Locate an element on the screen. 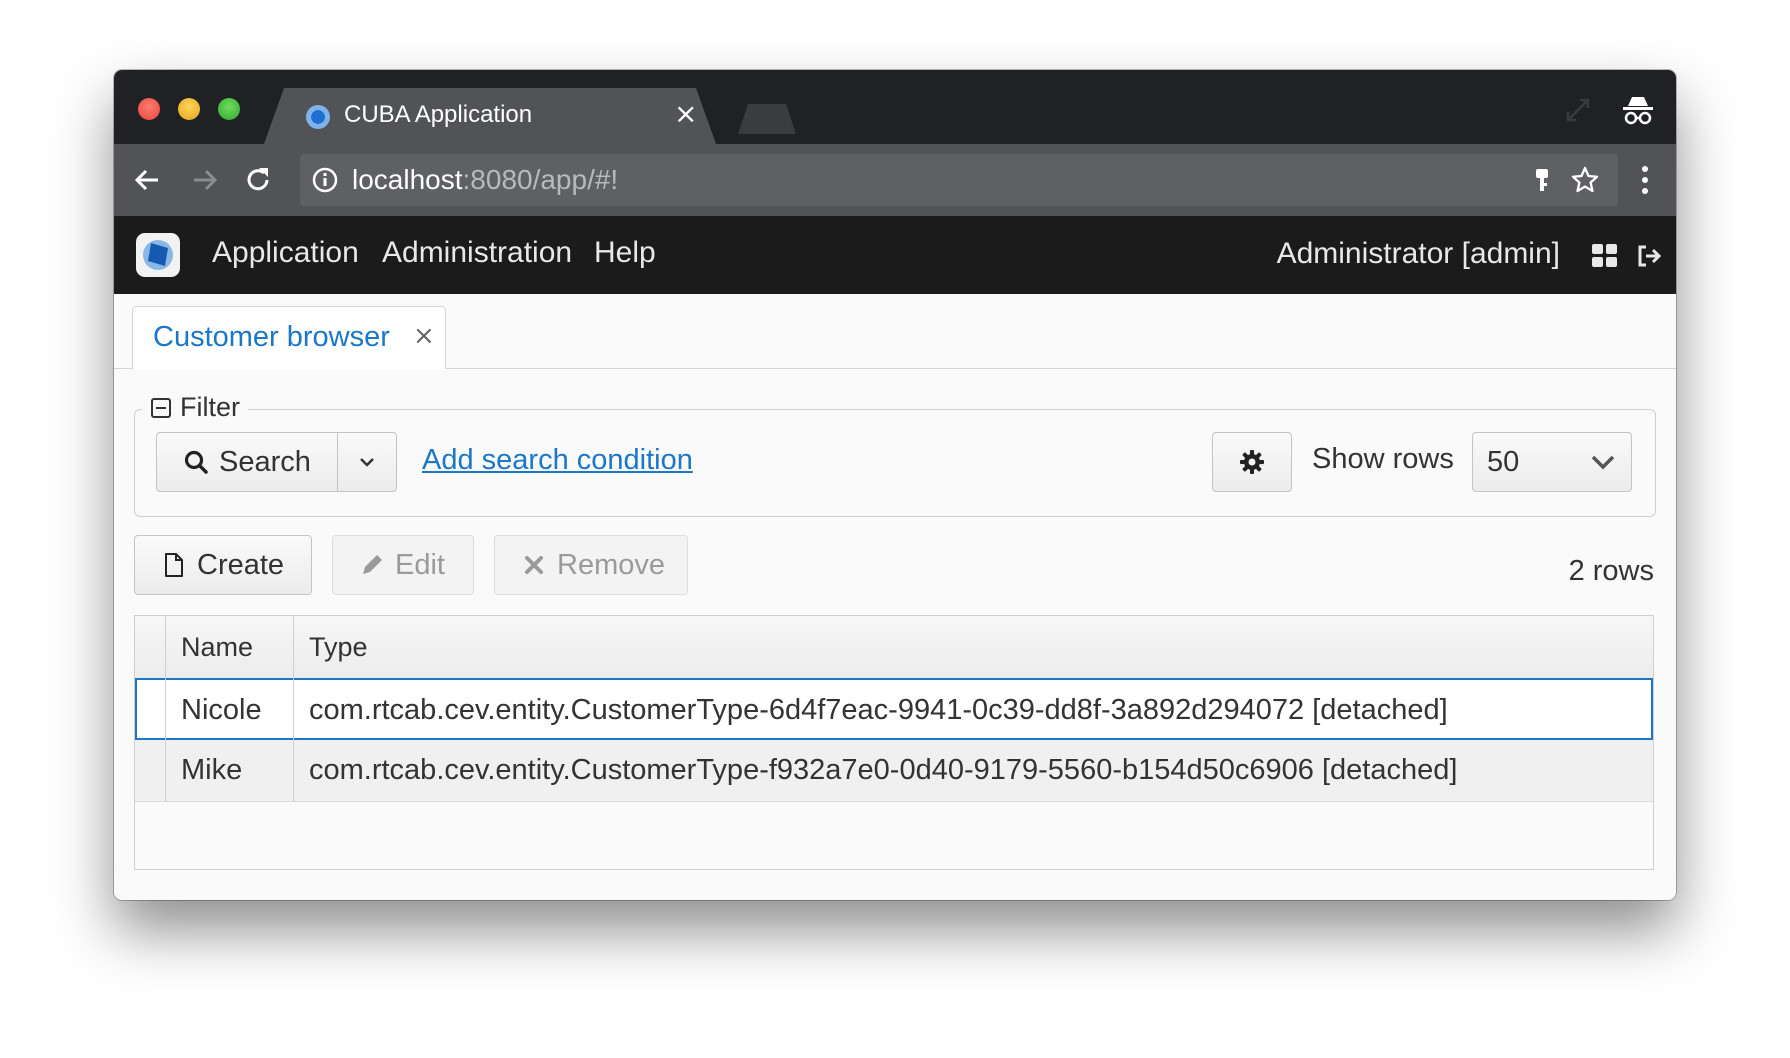 Image resolution: width=1790 pixels, height=1058 pixels. url-text: localhost:8080/app/#! is located at coordinates (485, 180).